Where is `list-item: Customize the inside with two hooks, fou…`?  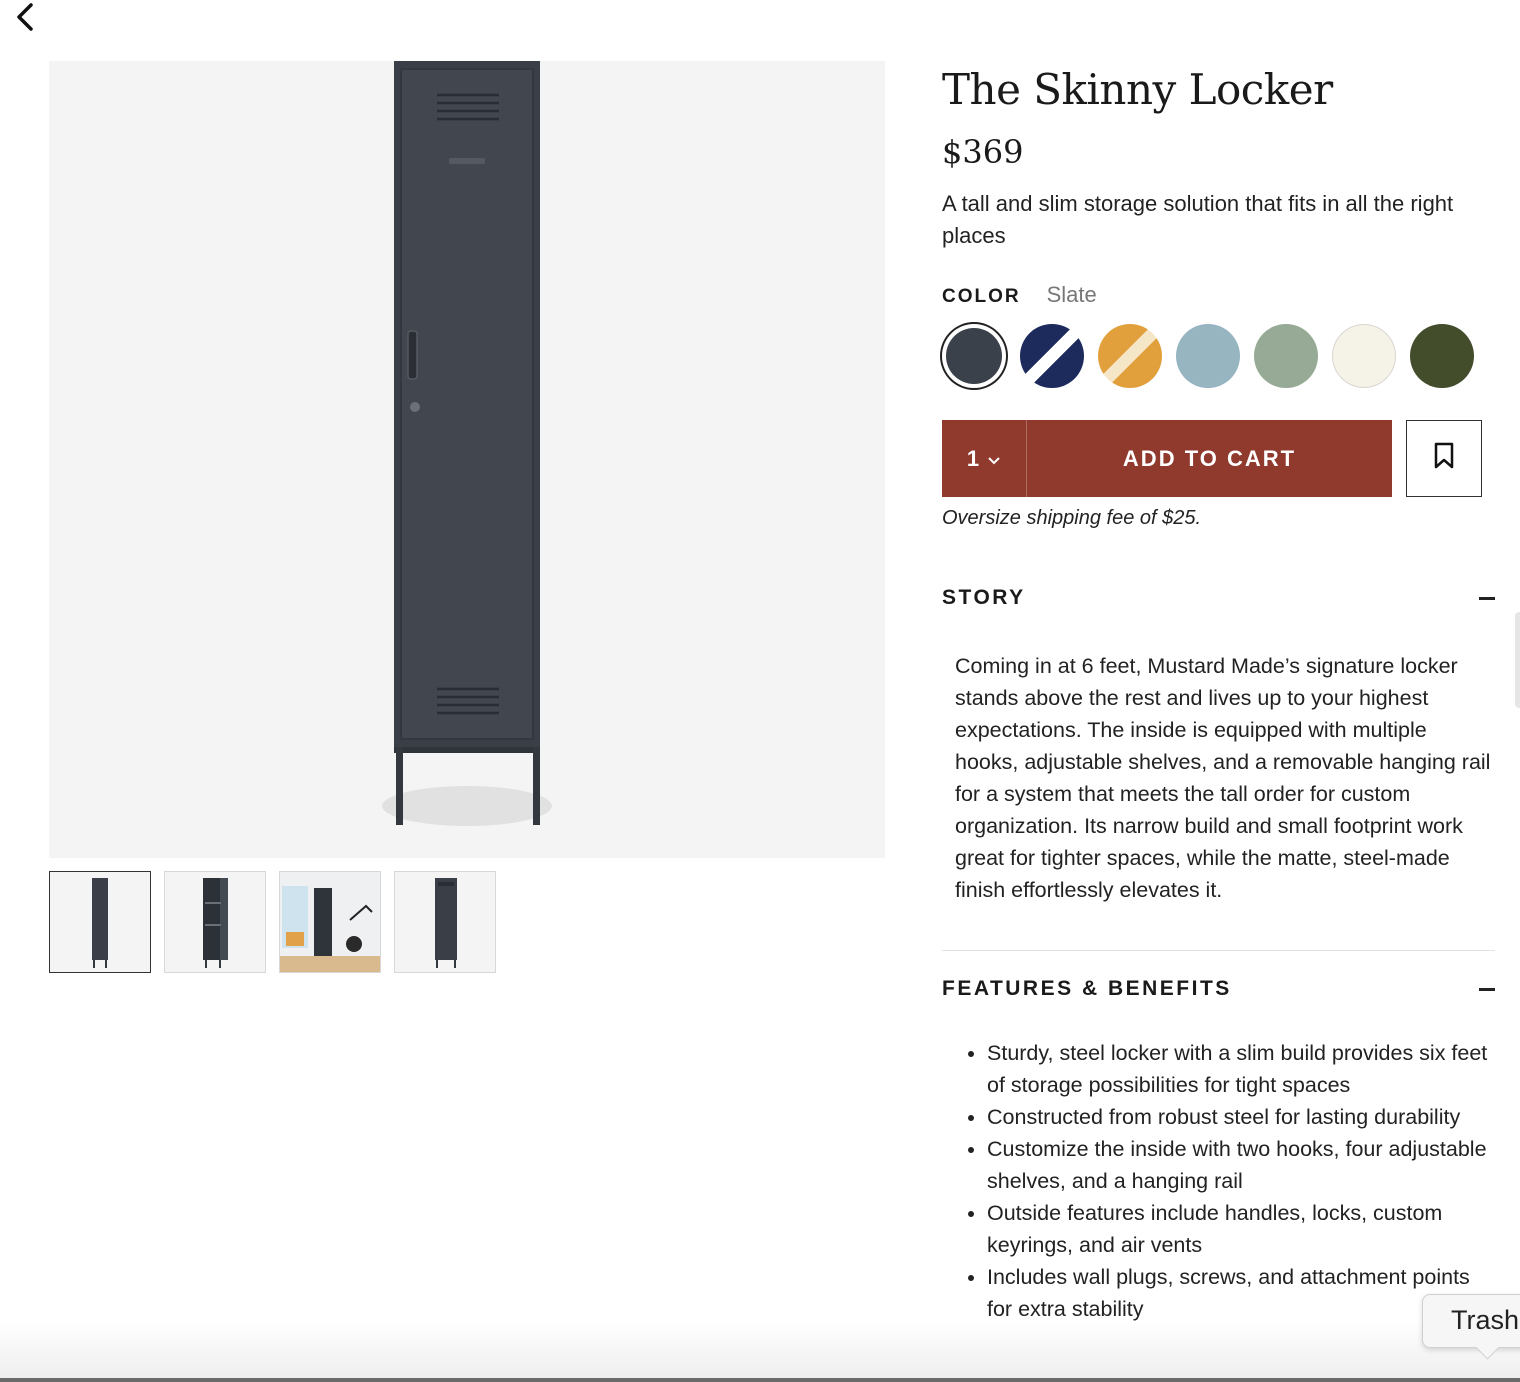
list-item: Customize the inside with two hooks, fou… is located at coordinates (1241, 1165).